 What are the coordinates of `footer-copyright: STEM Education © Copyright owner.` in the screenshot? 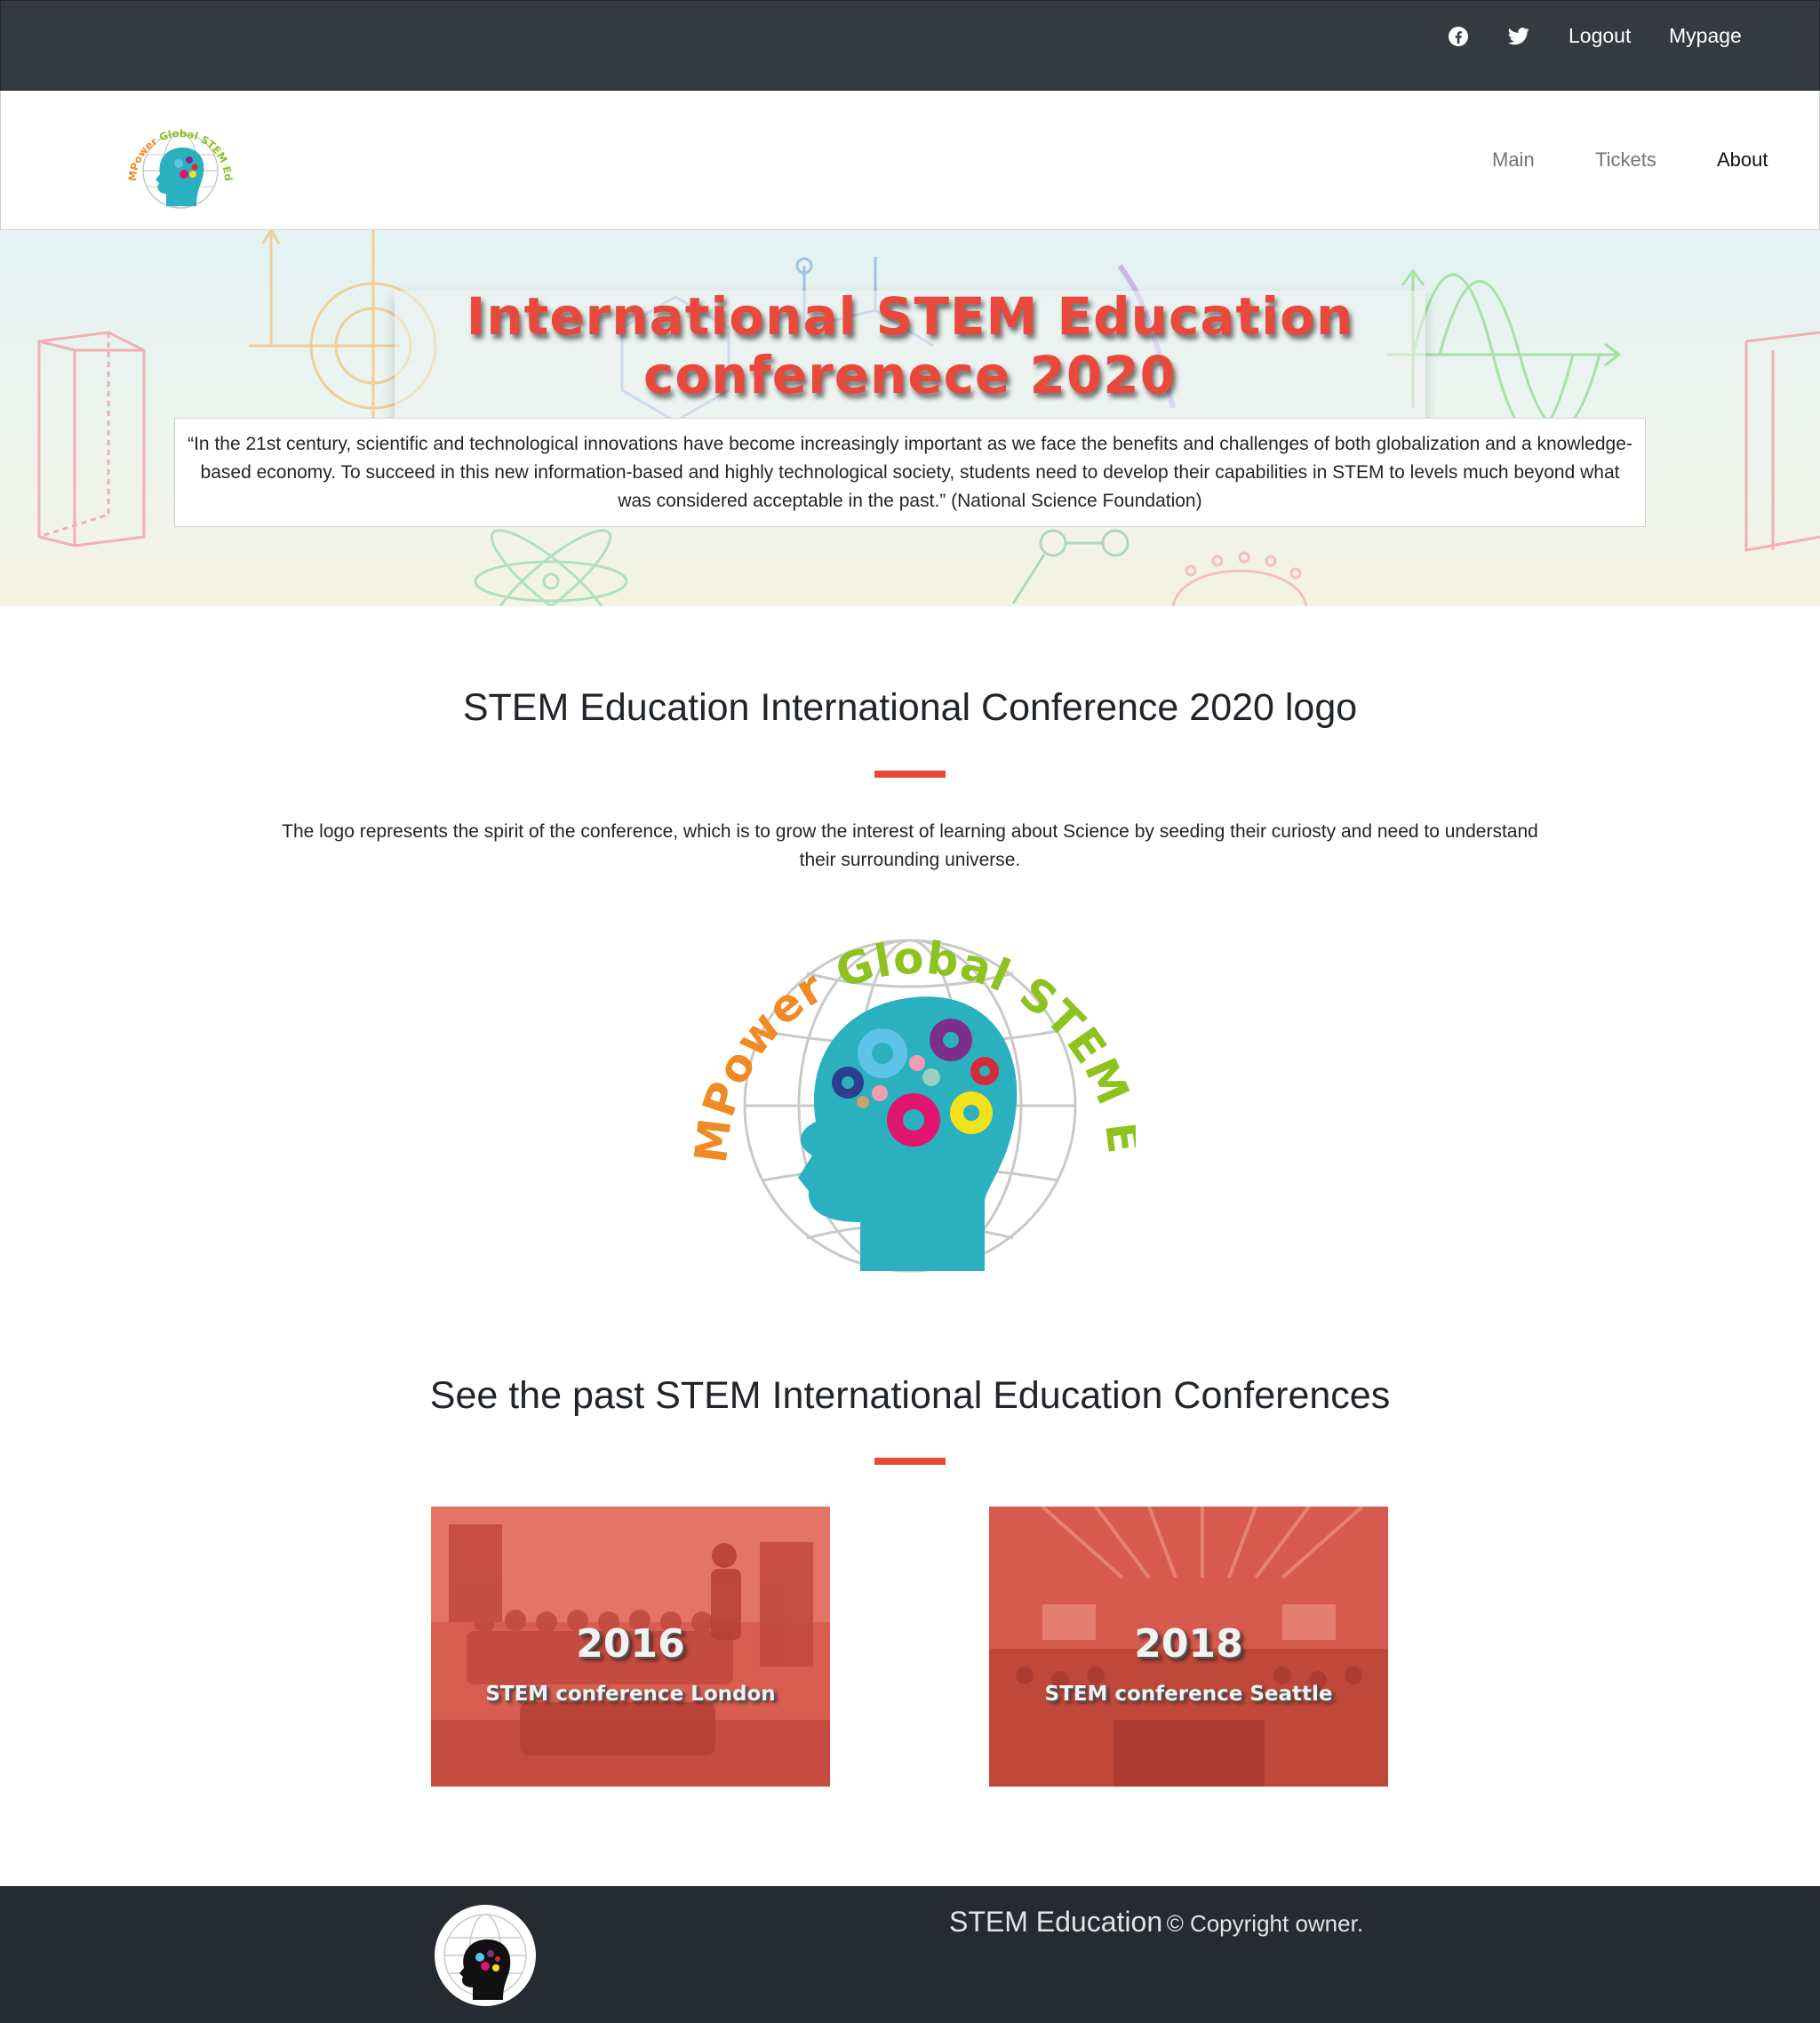 It's located at (1156, 1925).